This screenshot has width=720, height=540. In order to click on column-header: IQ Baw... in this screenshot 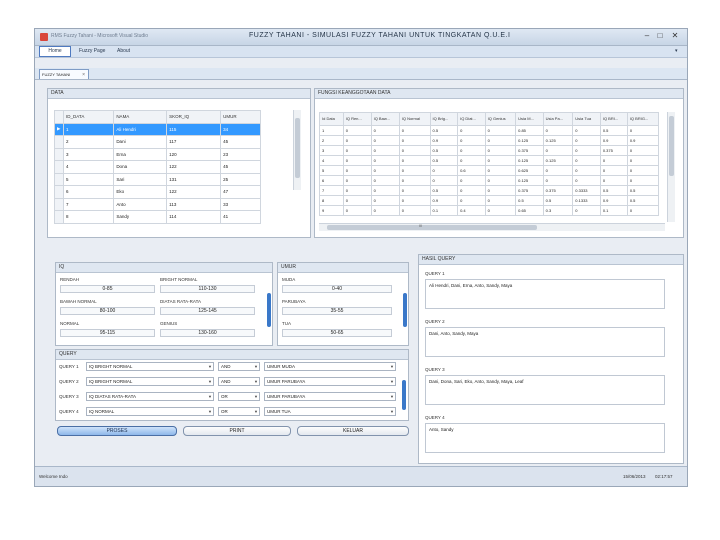, I will do `click(385, 119)`.